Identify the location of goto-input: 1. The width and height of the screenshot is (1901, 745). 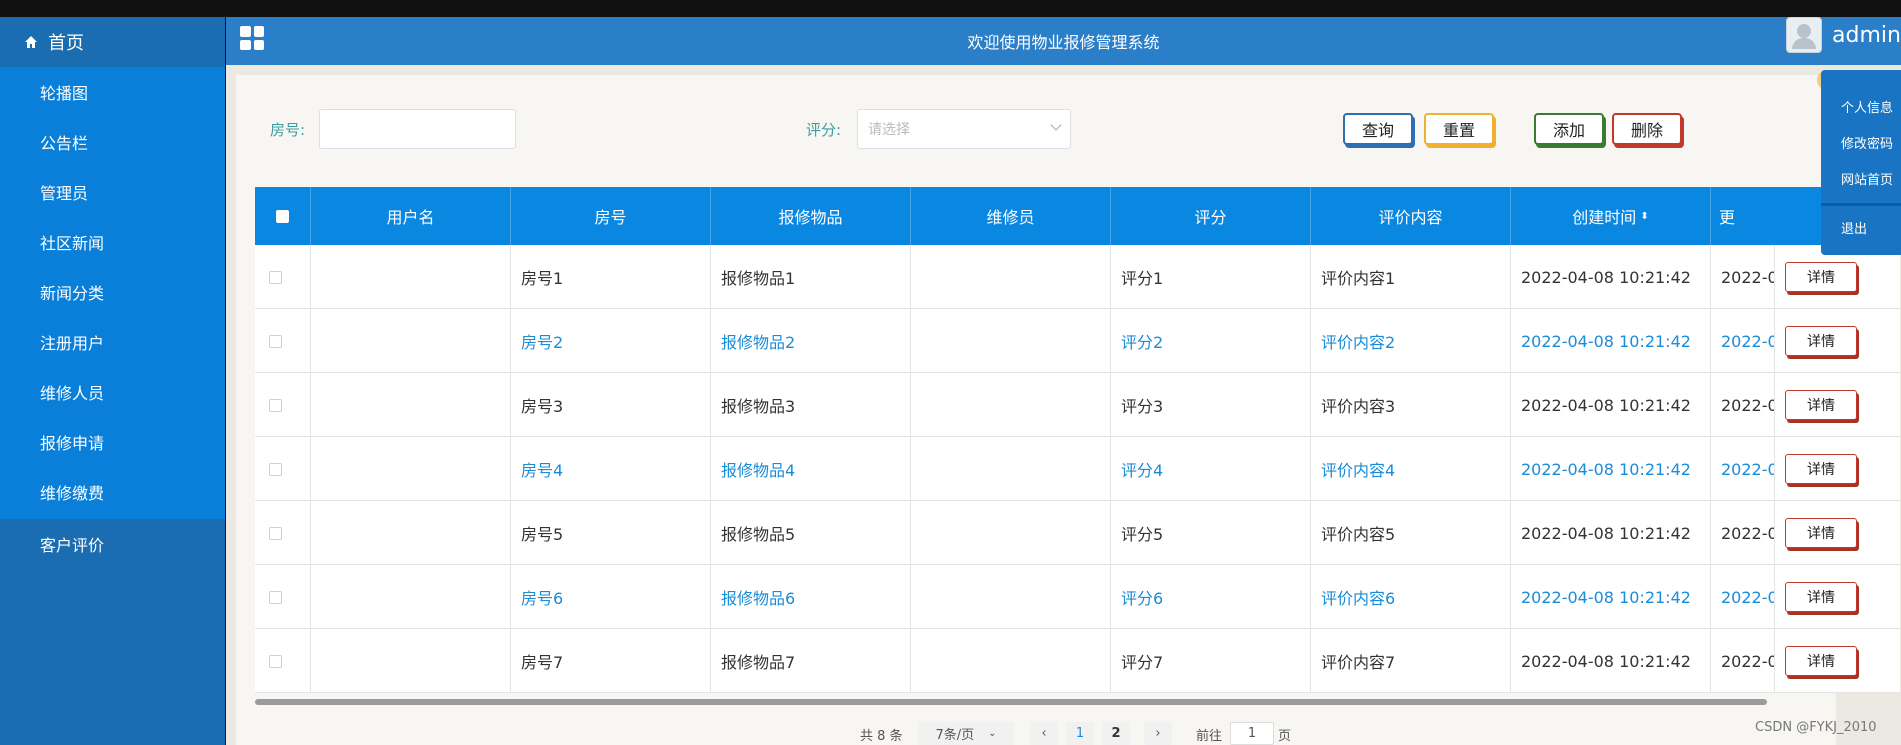
(1252, 733).